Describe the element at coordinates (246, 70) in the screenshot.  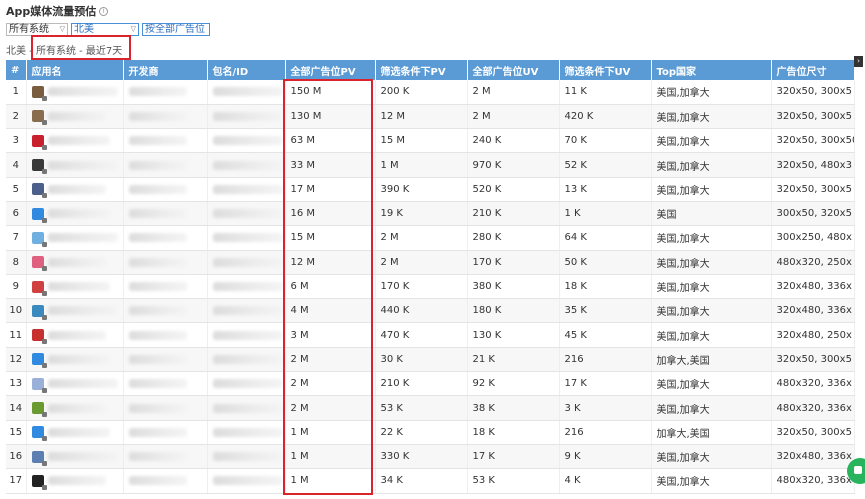
I see `column-header: 包名/ID` at that location.